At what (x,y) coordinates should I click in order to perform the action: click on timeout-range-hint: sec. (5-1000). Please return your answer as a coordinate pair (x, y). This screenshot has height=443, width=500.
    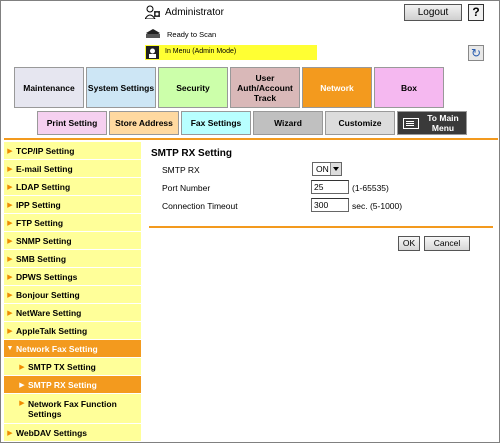
    Looking at the image, I should click on (377, 206).